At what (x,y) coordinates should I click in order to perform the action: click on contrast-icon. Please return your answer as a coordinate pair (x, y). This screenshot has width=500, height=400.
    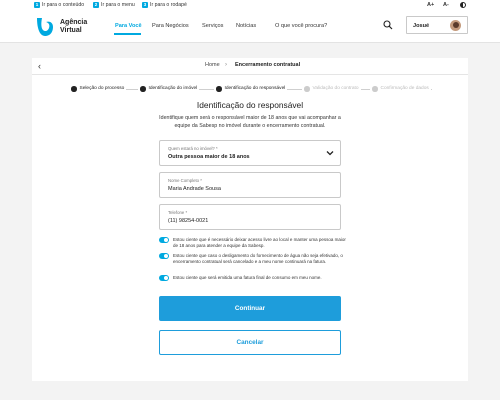
    Looking at the image, I should click on (463, 4).